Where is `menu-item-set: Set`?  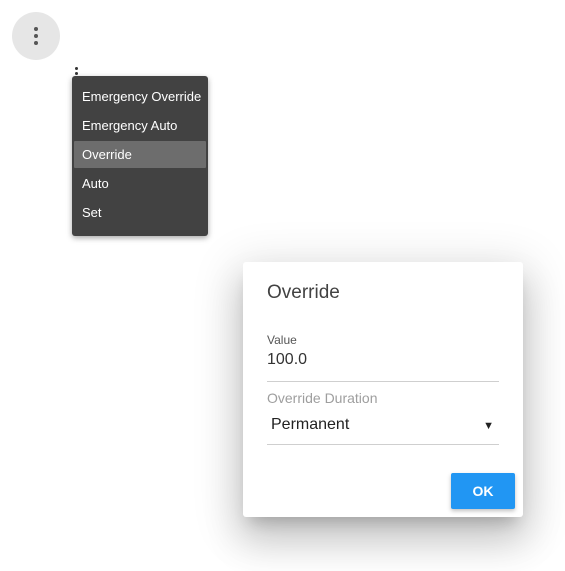
menu-item-set: Set is located at coordinates (140, 212).